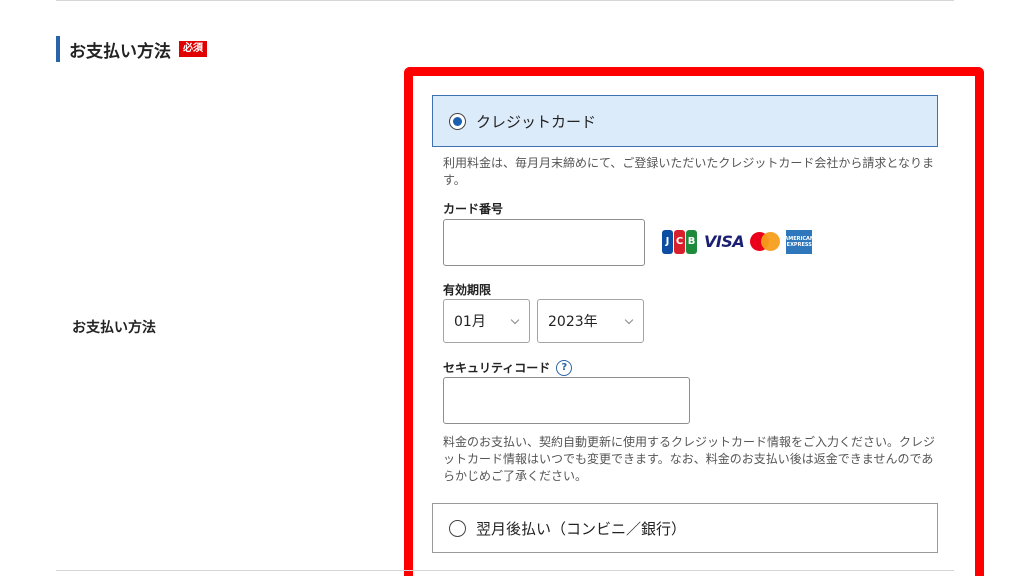 This screenshot has height=576, width=1024. I want to click on section-accent-bar, so click(58, 49).